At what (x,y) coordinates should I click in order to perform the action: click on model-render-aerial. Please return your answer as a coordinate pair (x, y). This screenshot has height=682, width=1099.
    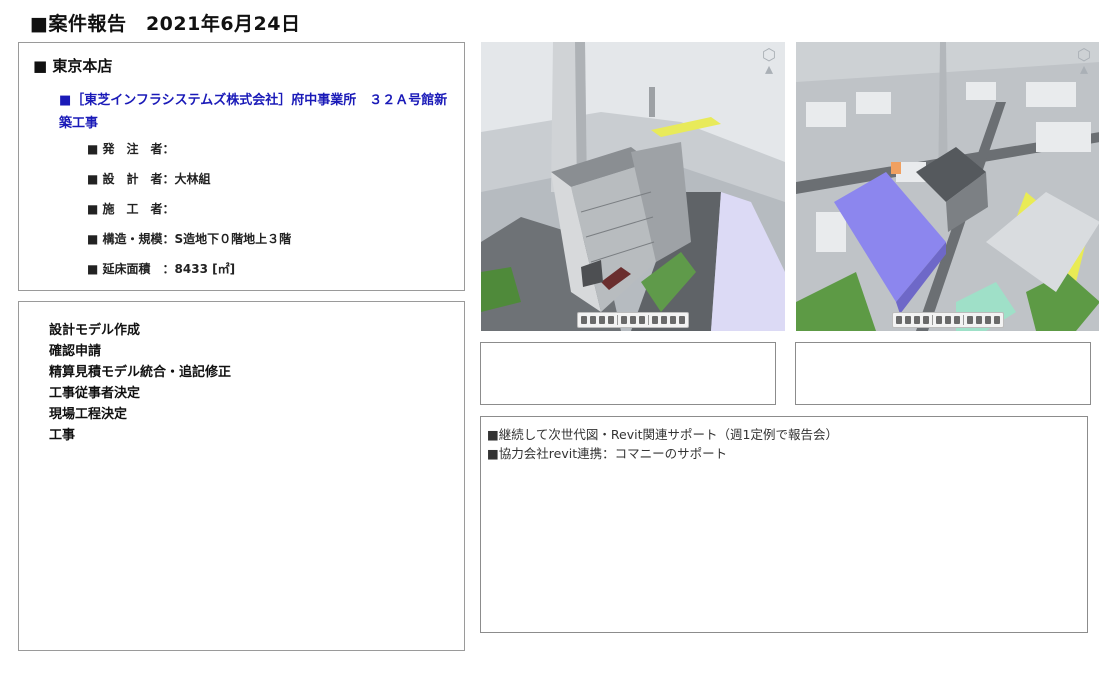
    Looking at the image, I should click on (947, 186).